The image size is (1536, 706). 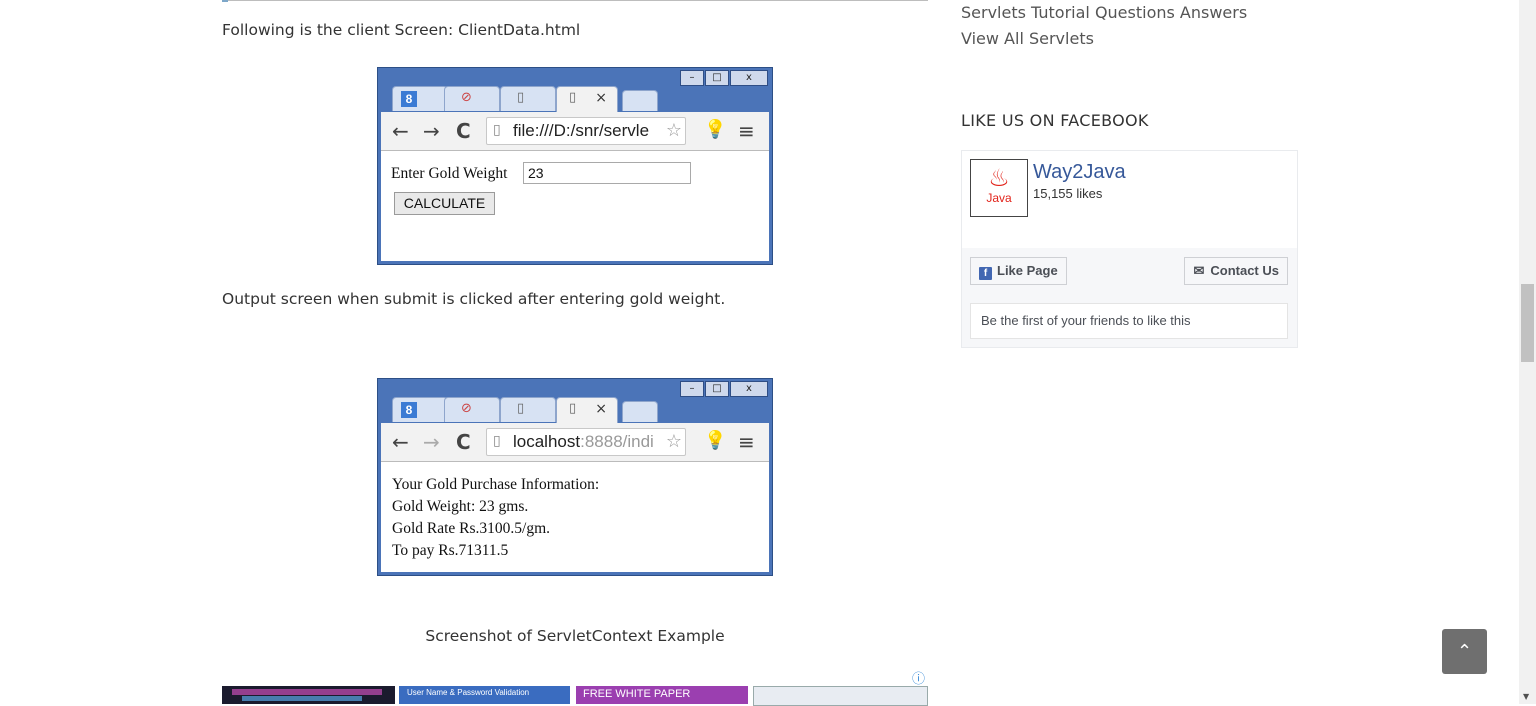 I want to click on browser-toolbar: ← → C ▯ file:///D:/snr/servle ☆ 💡 ≡, so click(x=575, y=131).